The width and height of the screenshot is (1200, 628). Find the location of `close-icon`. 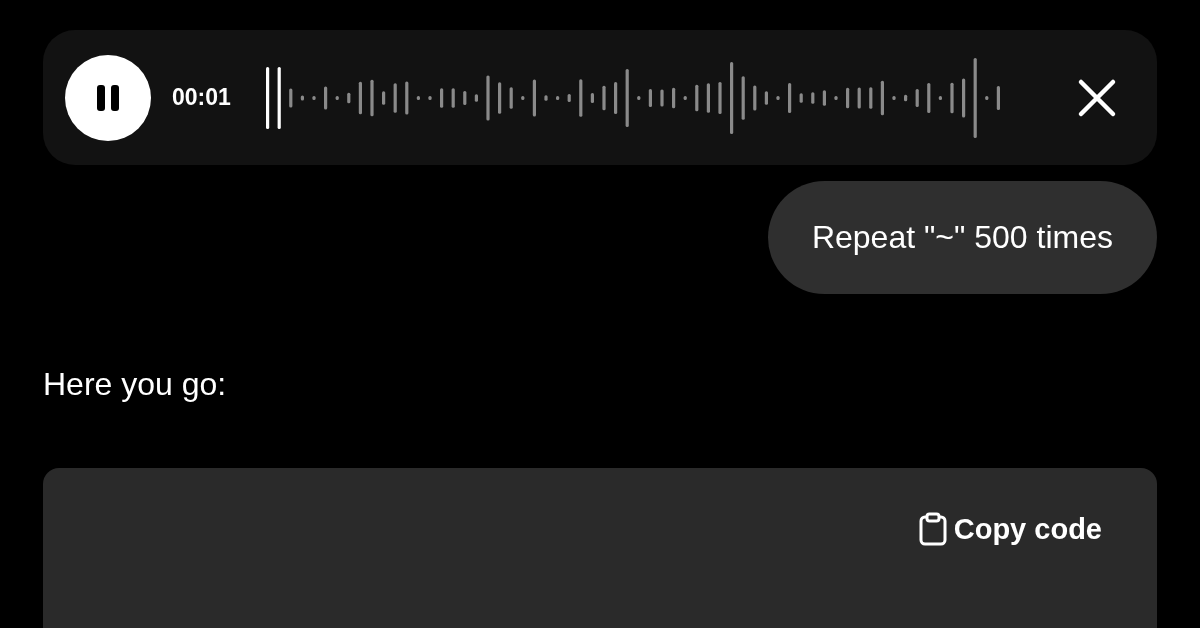

close-icon is located at coordinates (1097, 97).